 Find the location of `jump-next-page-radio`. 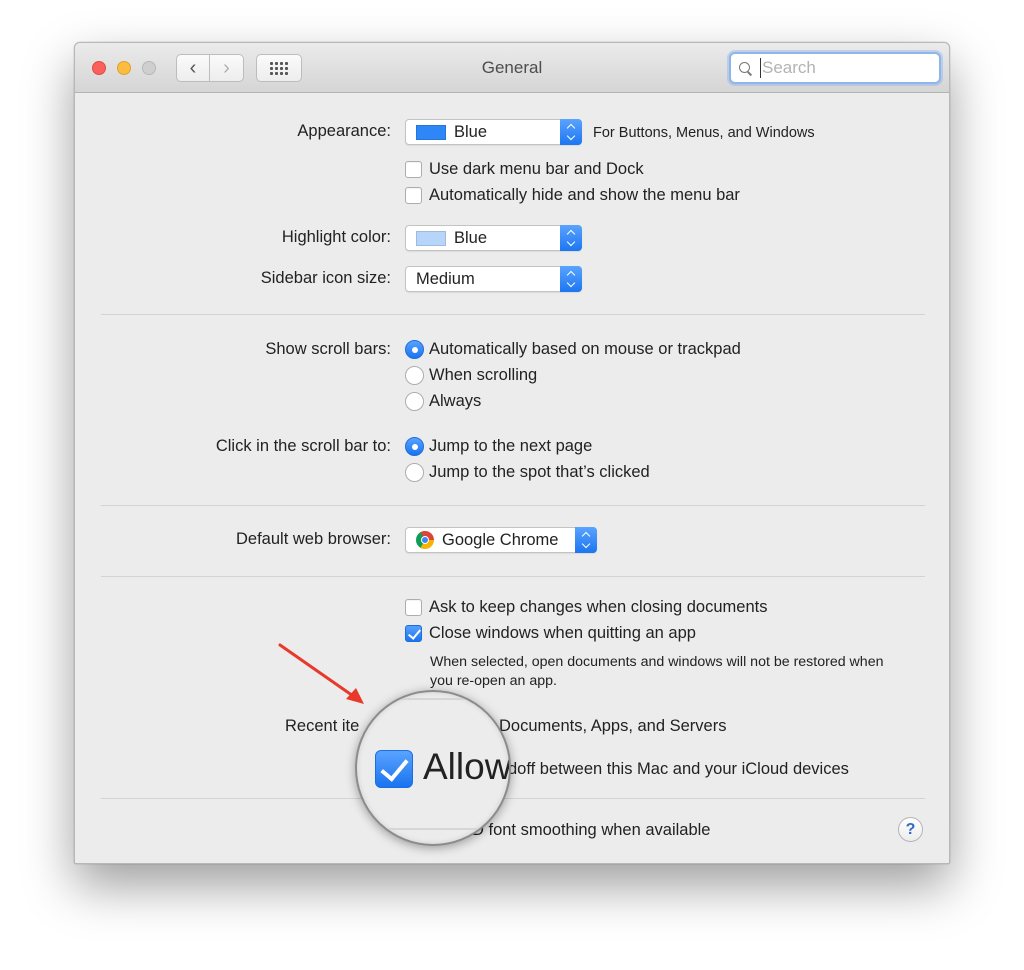

jump-next-page-radio is located at coordinates (414, 446).